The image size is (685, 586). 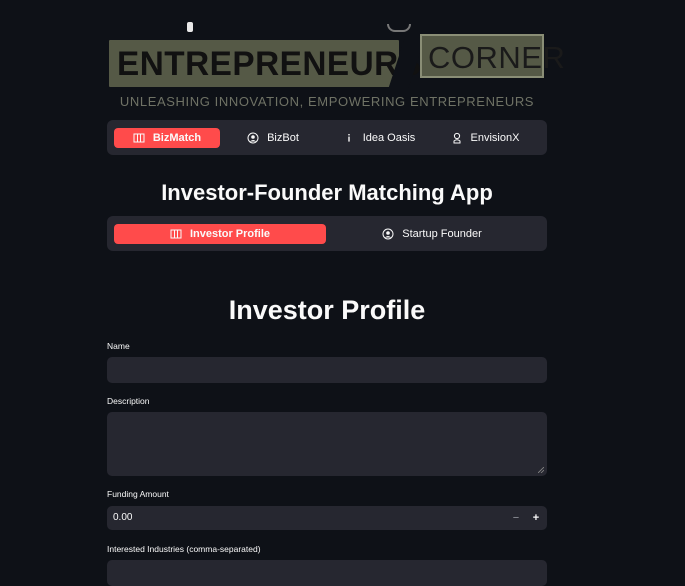 I want to click on tab-envisionx: EnvisionX, so click(x=485, y=138).